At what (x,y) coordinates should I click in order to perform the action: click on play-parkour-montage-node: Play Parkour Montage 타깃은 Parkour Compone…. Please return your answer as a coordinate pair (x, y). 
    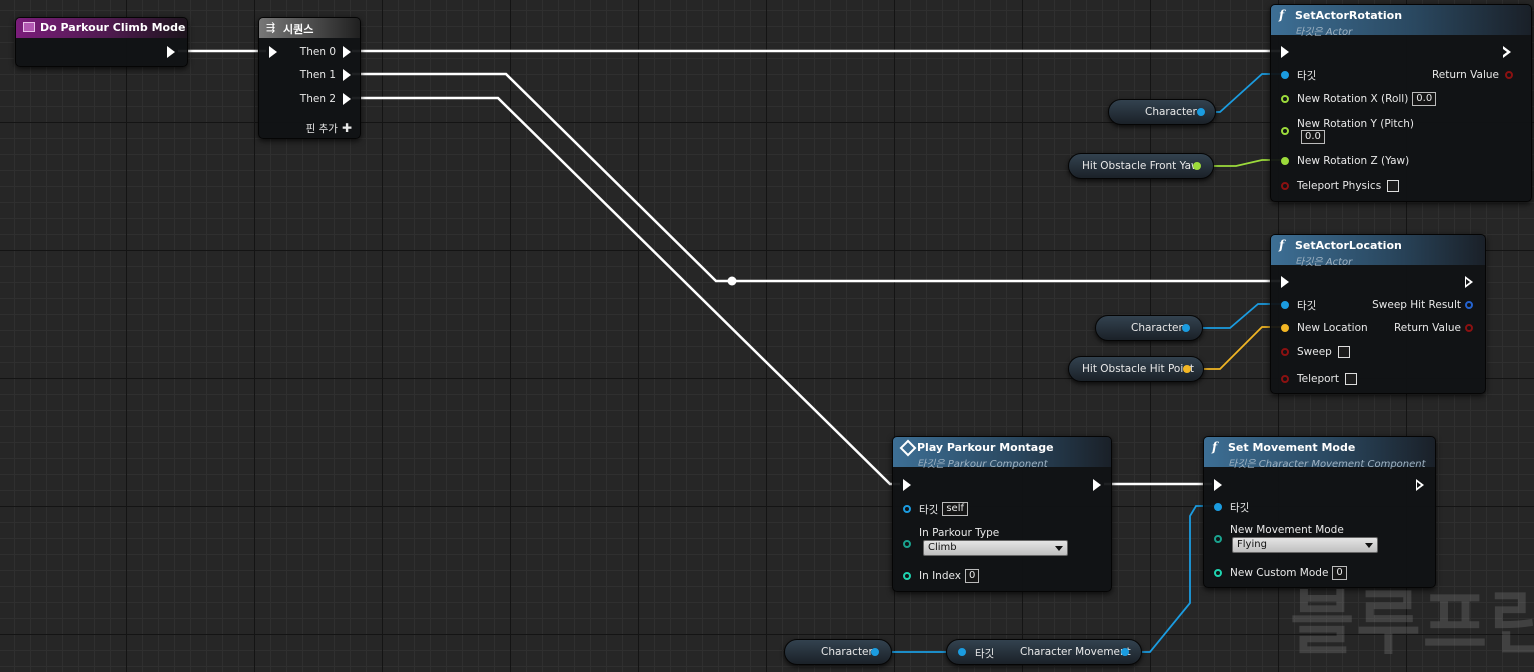
    Looking at the image, I should click on (1002, 514).